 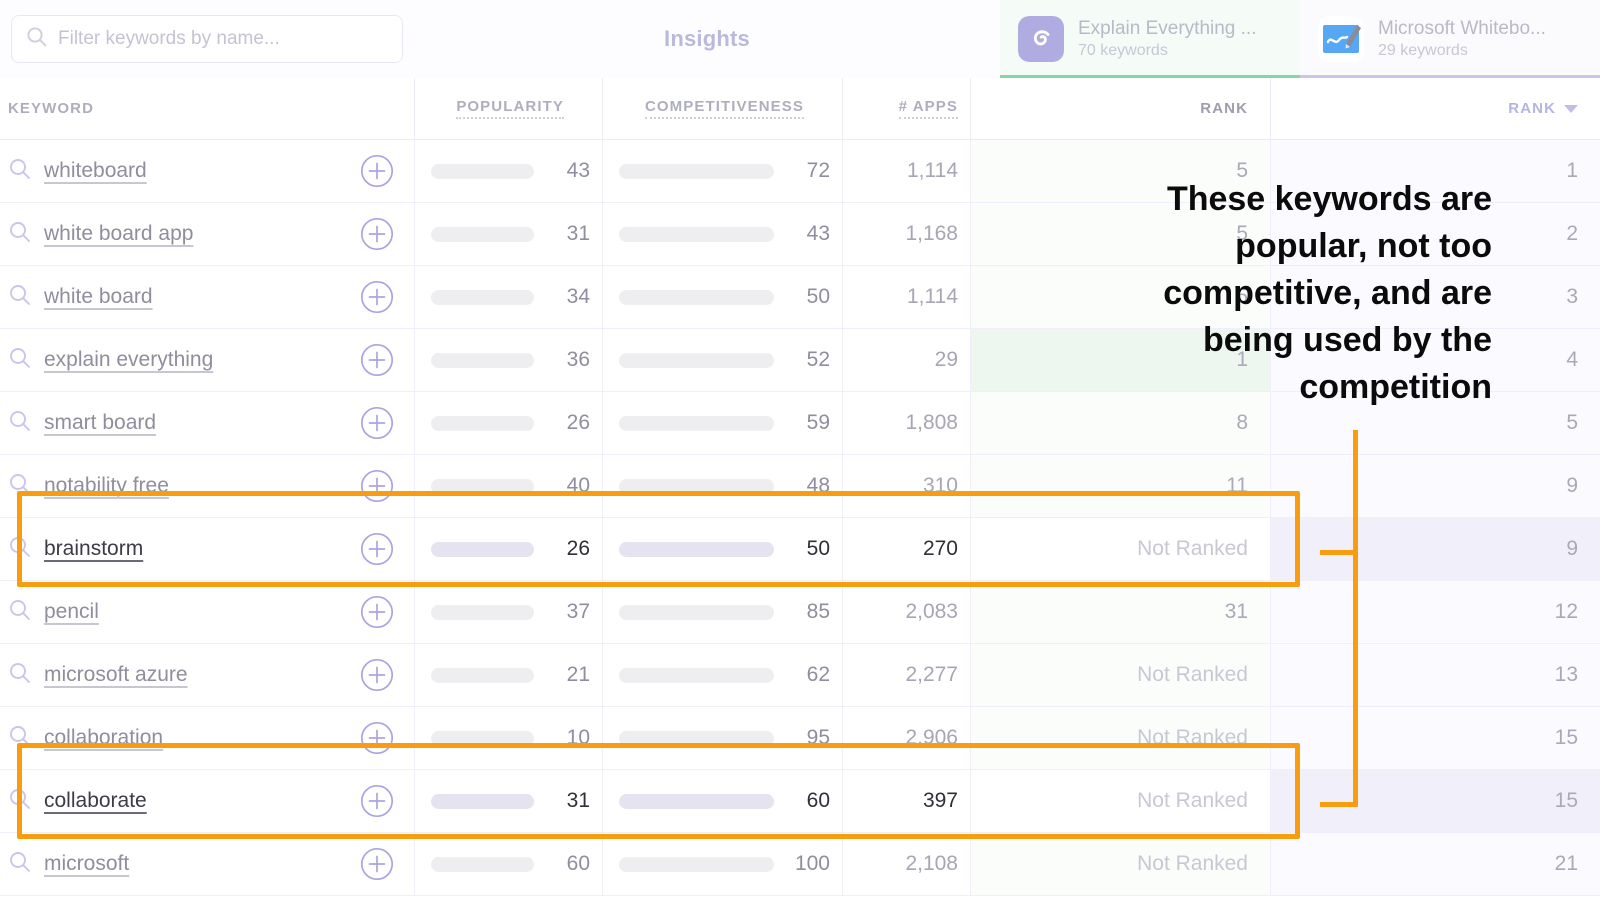 What do you see at coordinates (722, 864) in the screenshot?
I see `competitiveness-cell: 100` at bounding box center [722, 864].